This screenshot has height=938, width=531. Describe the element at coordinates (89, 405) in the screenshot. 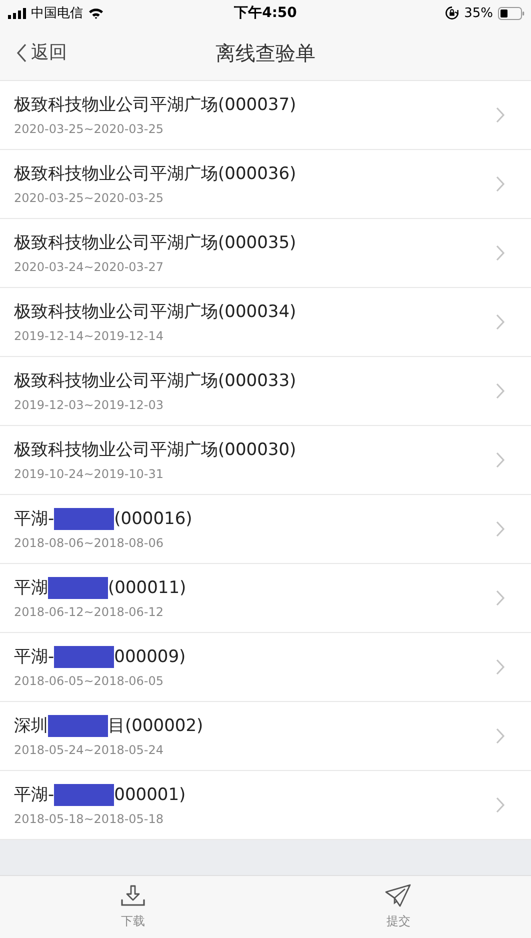

I see `date-range: 2019-12-03~2019-12-03` at that location.